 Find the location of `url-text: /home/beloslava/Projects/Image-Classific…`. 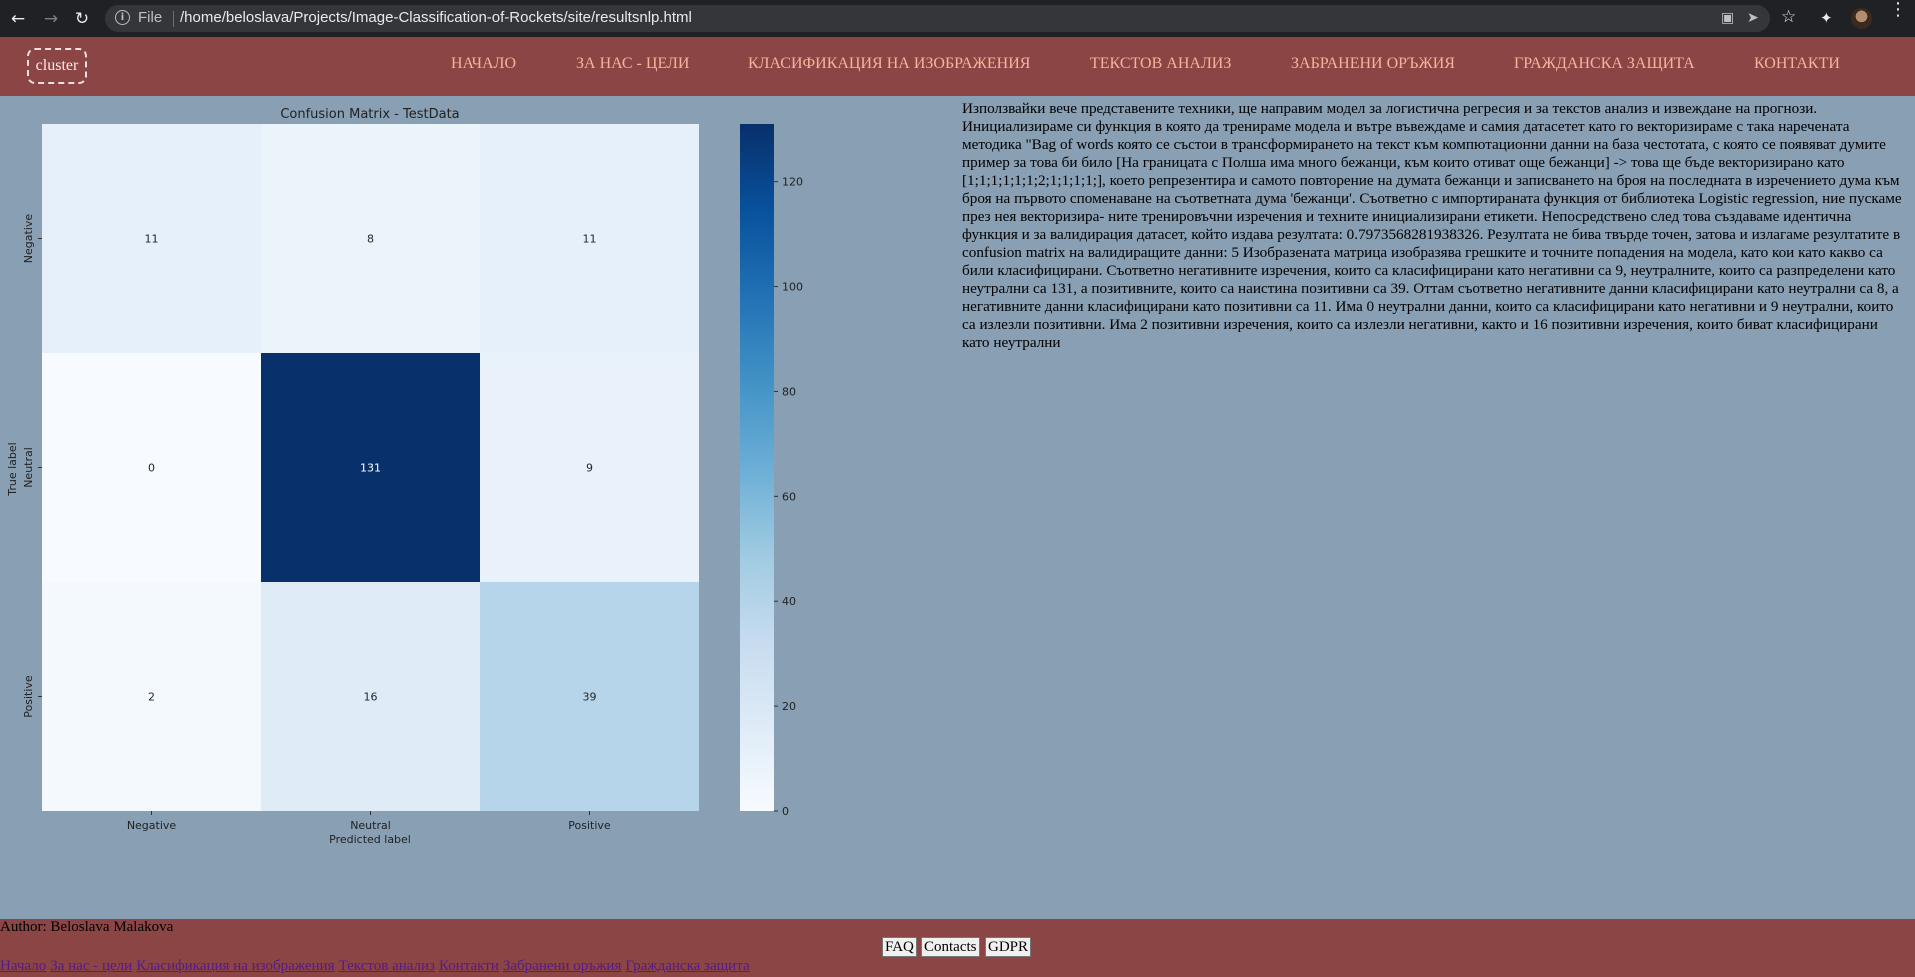

url-text: /home/beloslava/Projects/Image-Classific… is located at coordinates (436, 17).